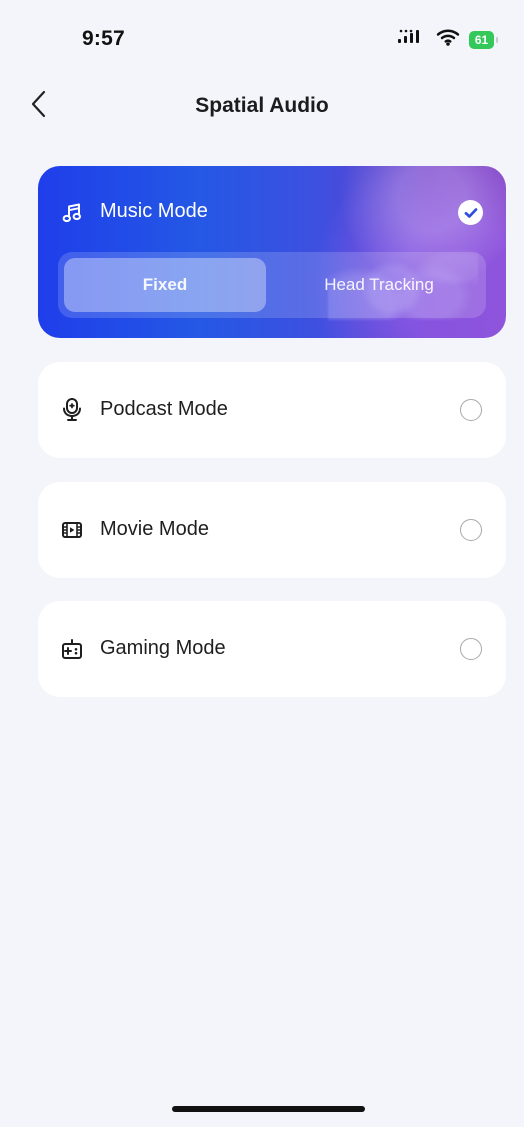  I want to click on battery-icon: 61, so click(483, 39).